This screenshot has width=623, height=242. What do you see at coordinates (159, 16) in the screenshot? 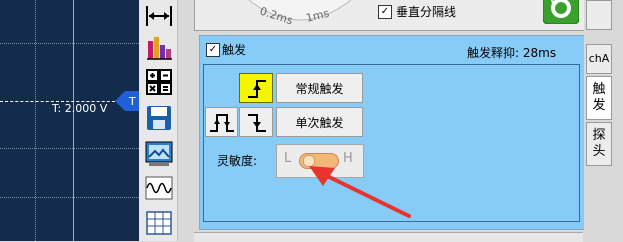
I see `h-stretch-icon` at bounding box center [159, 16].